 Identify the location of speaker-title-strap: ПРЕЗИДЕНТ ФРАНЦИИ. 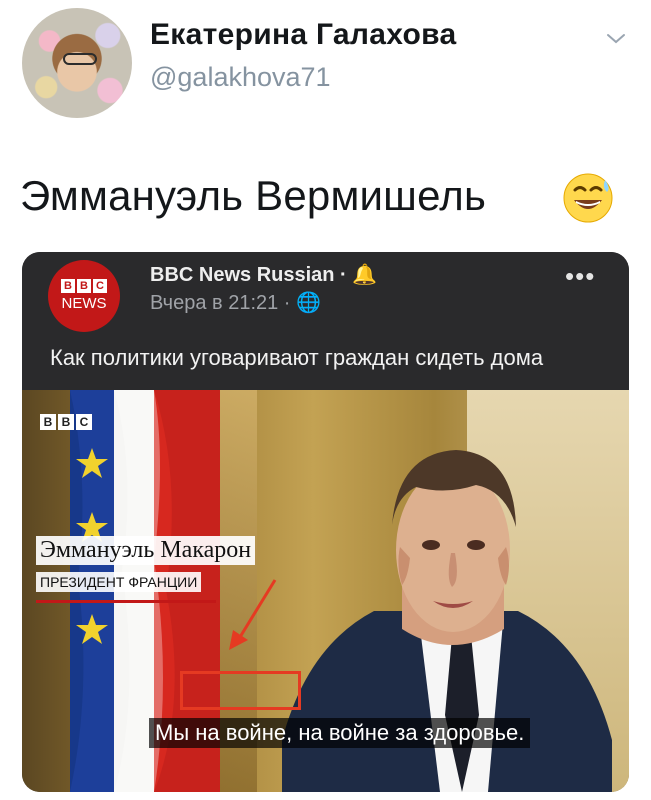
(119, 582).